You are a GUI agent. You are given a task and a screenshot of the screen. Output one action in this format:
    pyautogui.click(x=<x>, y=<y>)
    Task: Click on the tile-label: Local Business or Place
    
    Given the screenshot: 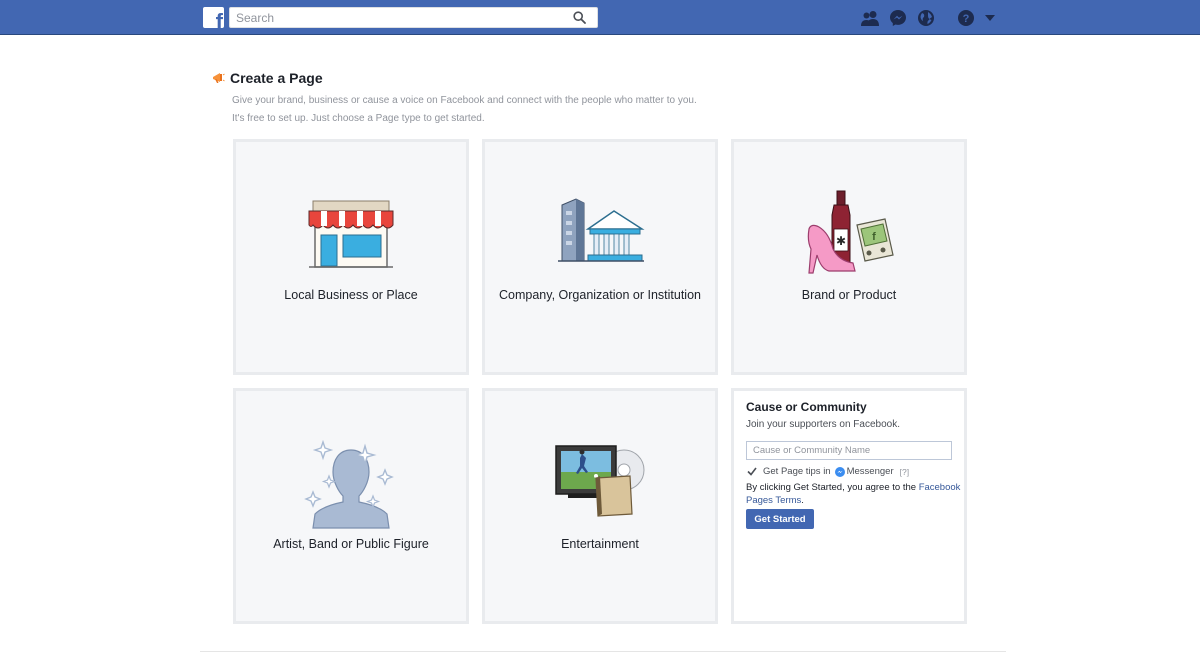 What is the action you would take?
    pyautogui.click(x=351, y=295)
    